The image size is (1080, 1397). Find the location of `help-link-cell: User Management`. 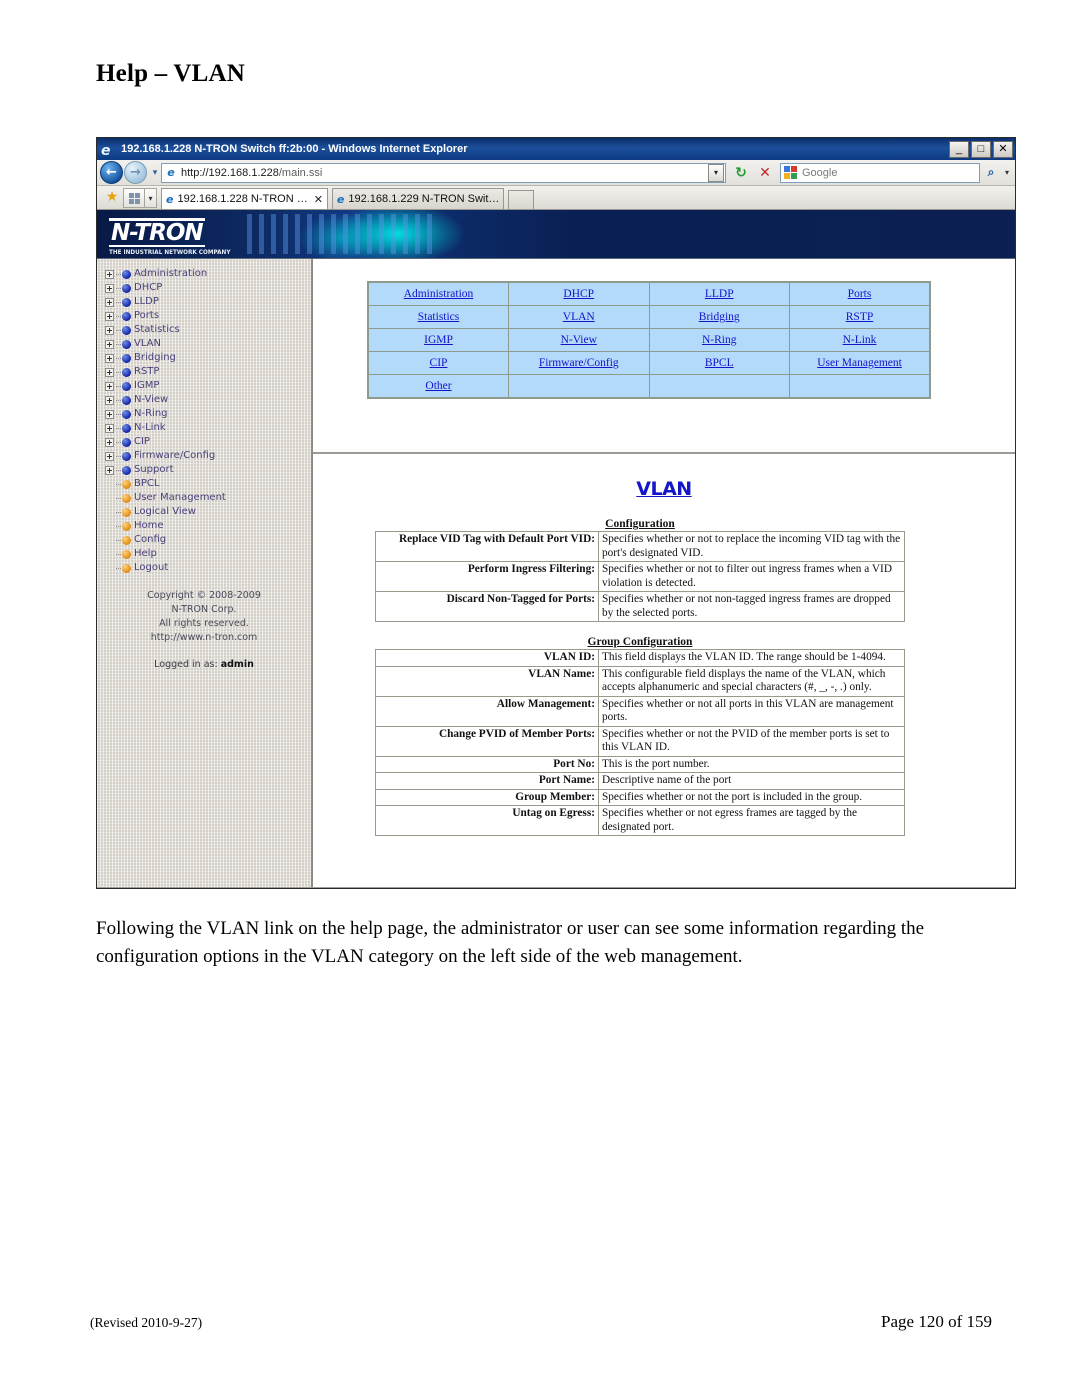

help-link-cell: User Management is located at coordinates (860, 363).